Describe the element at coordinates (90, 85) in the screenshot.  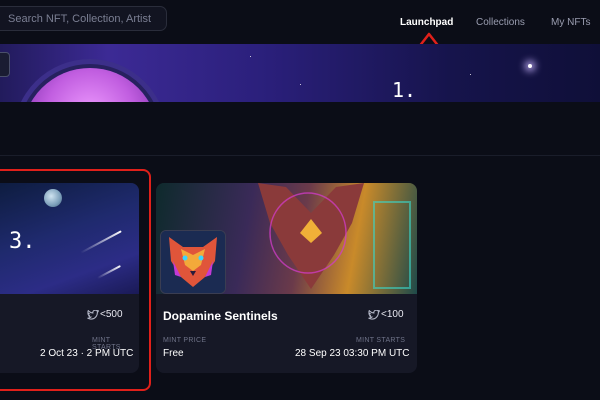
I see `planet-graphic` at that location.